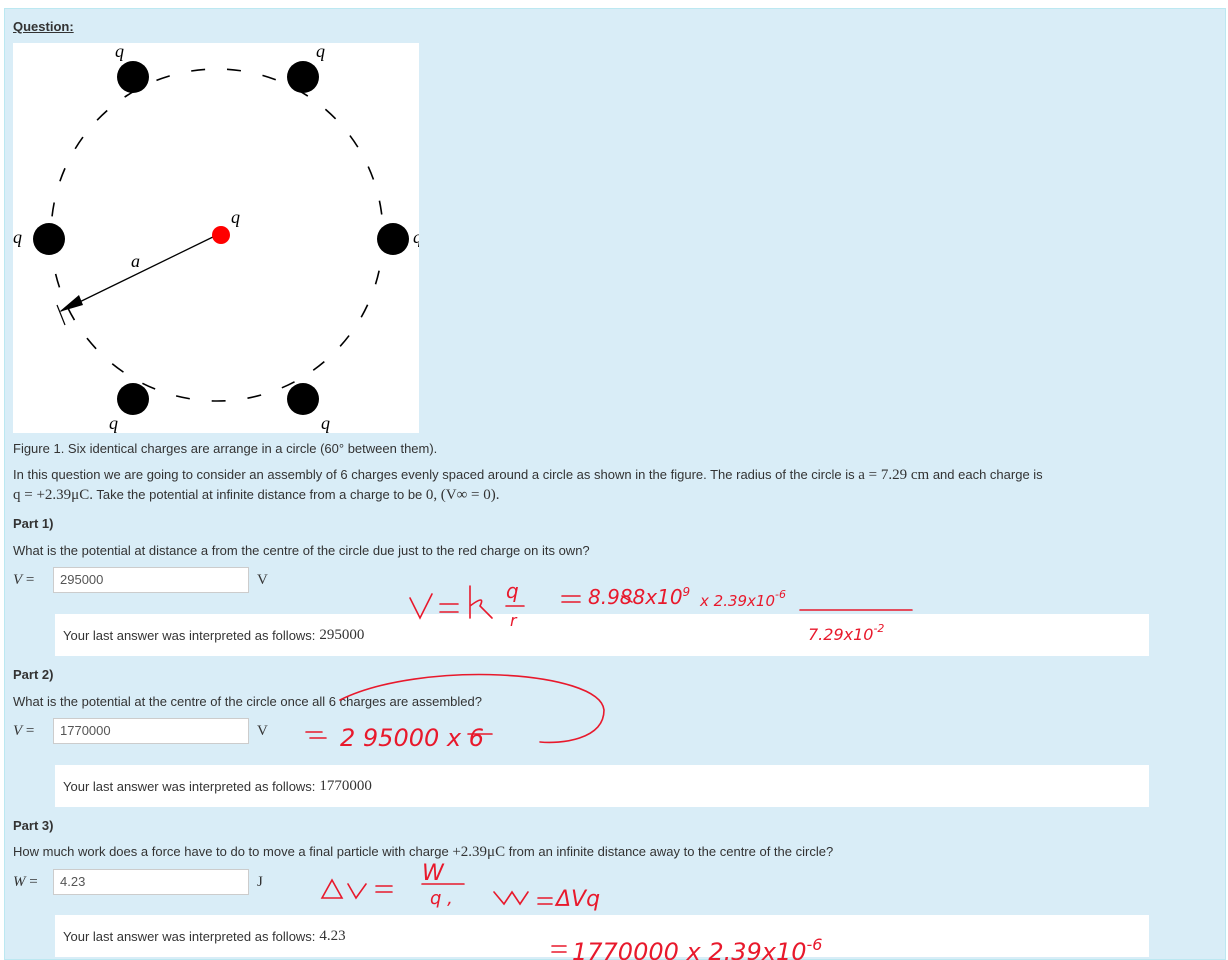  What do you see at coordinates (33, 674) in the screenshot?
I see `part-2-title: Part 2)` at bounding box center [33, 674].